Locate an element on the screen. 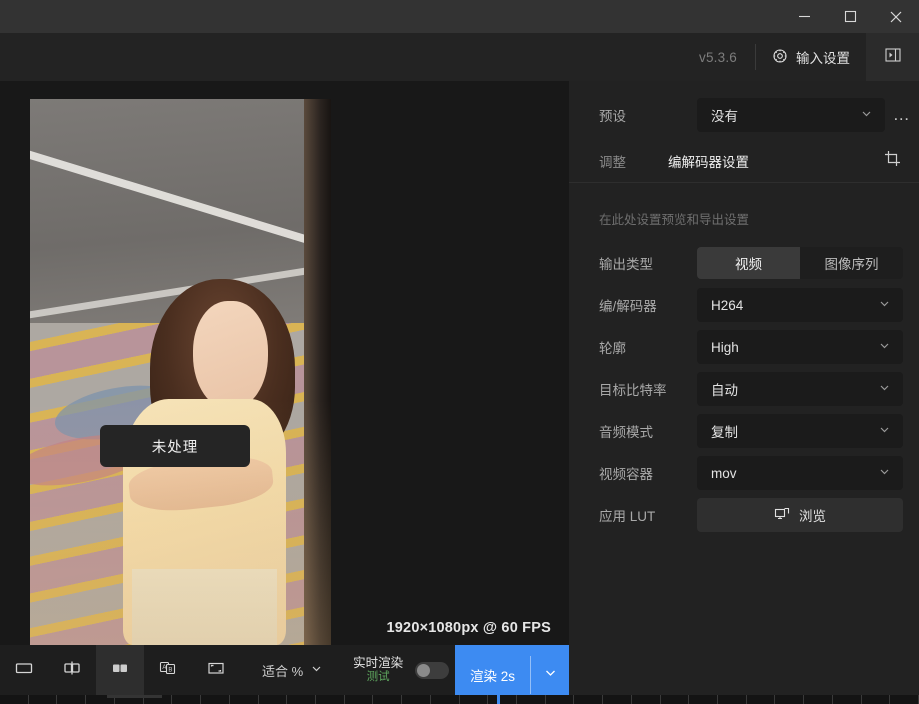 The image size is (919, 704). tab-adjust: 调整 is located at coordinates (612, 161).